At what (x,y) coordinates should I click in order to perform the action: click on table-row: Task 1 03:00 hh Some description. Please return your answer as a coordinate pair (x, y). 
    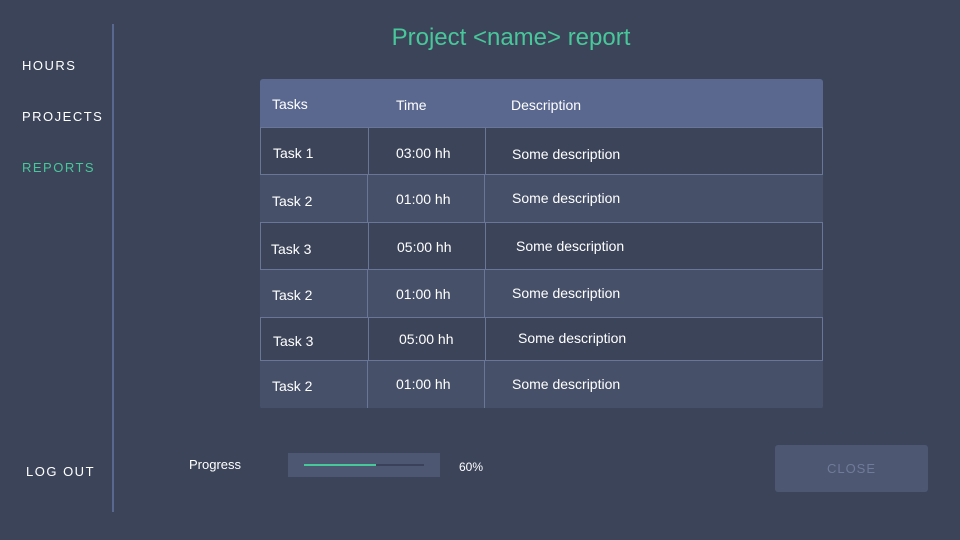
    Looking at the image, I should click on (541, 150).